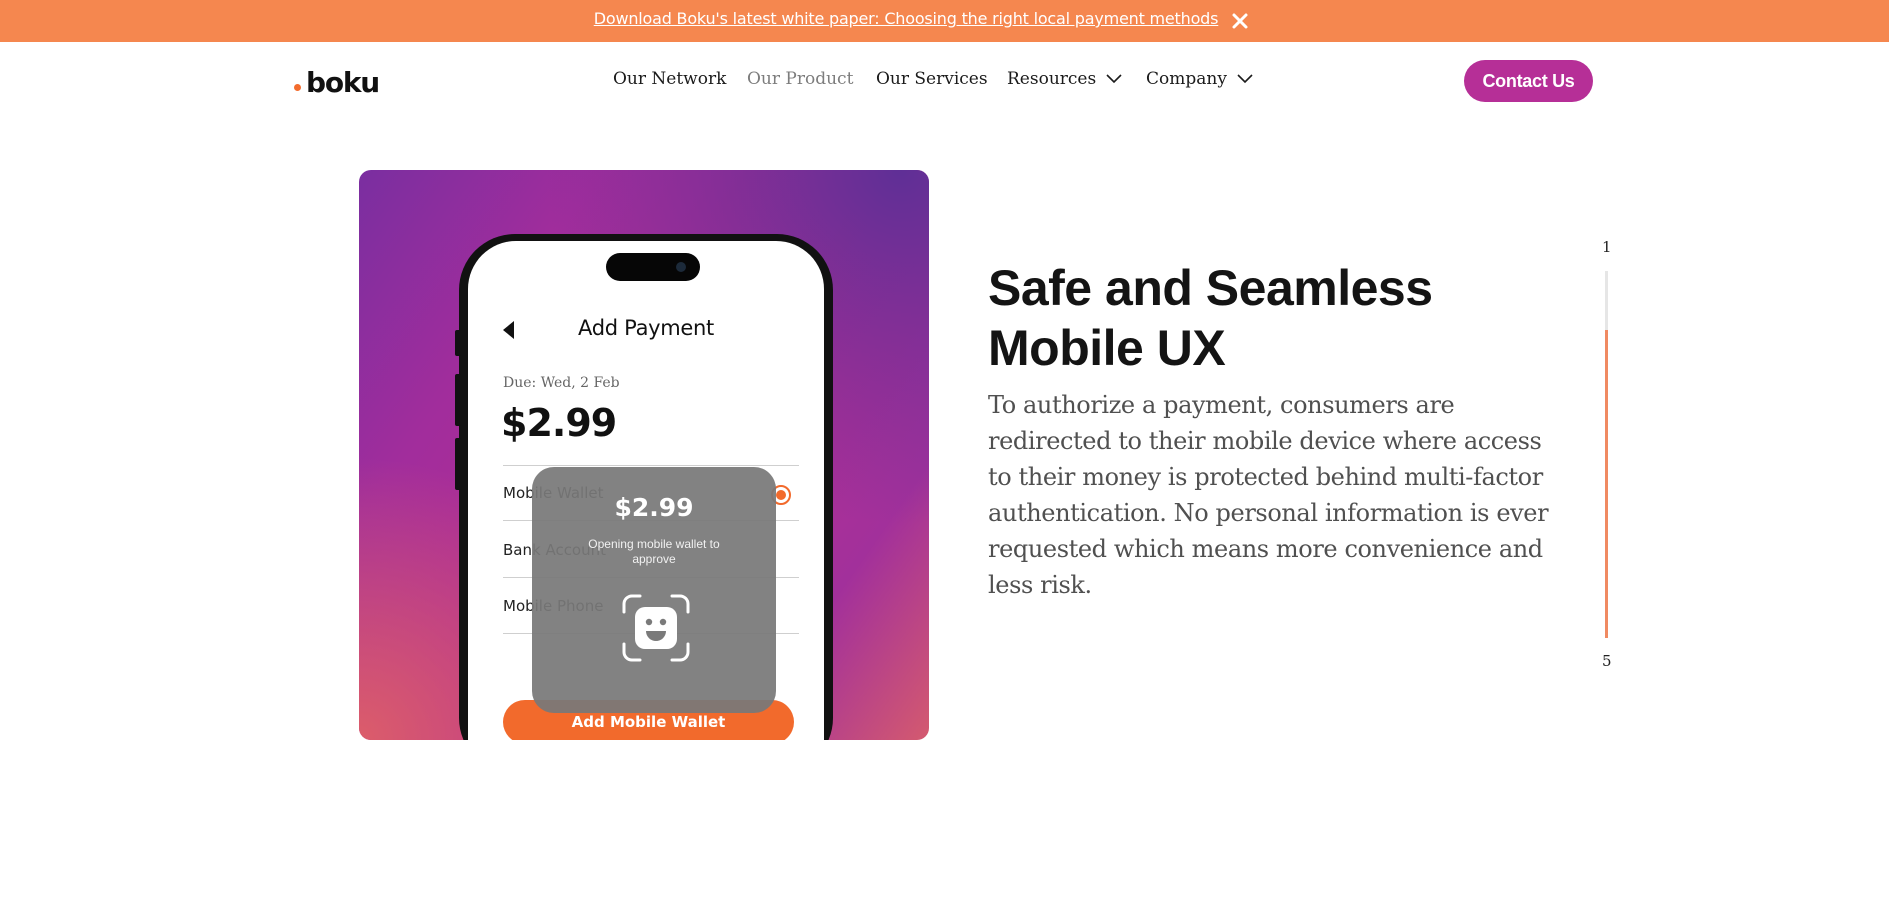 The height and width of the screenshot is (903, 1889). What do you see at coordinates (681, 267) in the screenshot?
I see `camera-icon` at bounding box center [681, 267].